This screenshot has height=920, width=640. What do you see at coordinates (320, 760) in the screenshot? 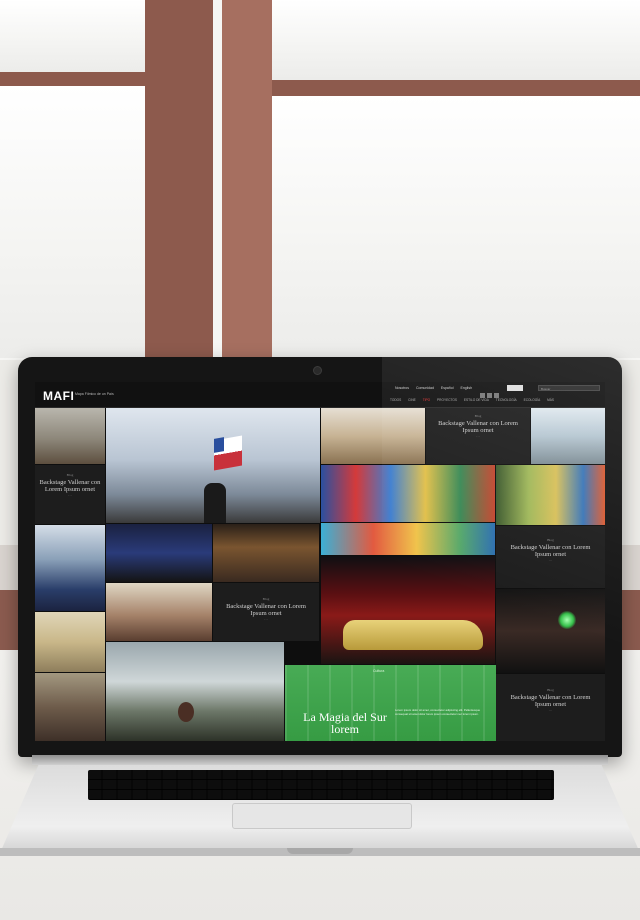
I see `laptop-hinge` at bounding box center [320, 760].